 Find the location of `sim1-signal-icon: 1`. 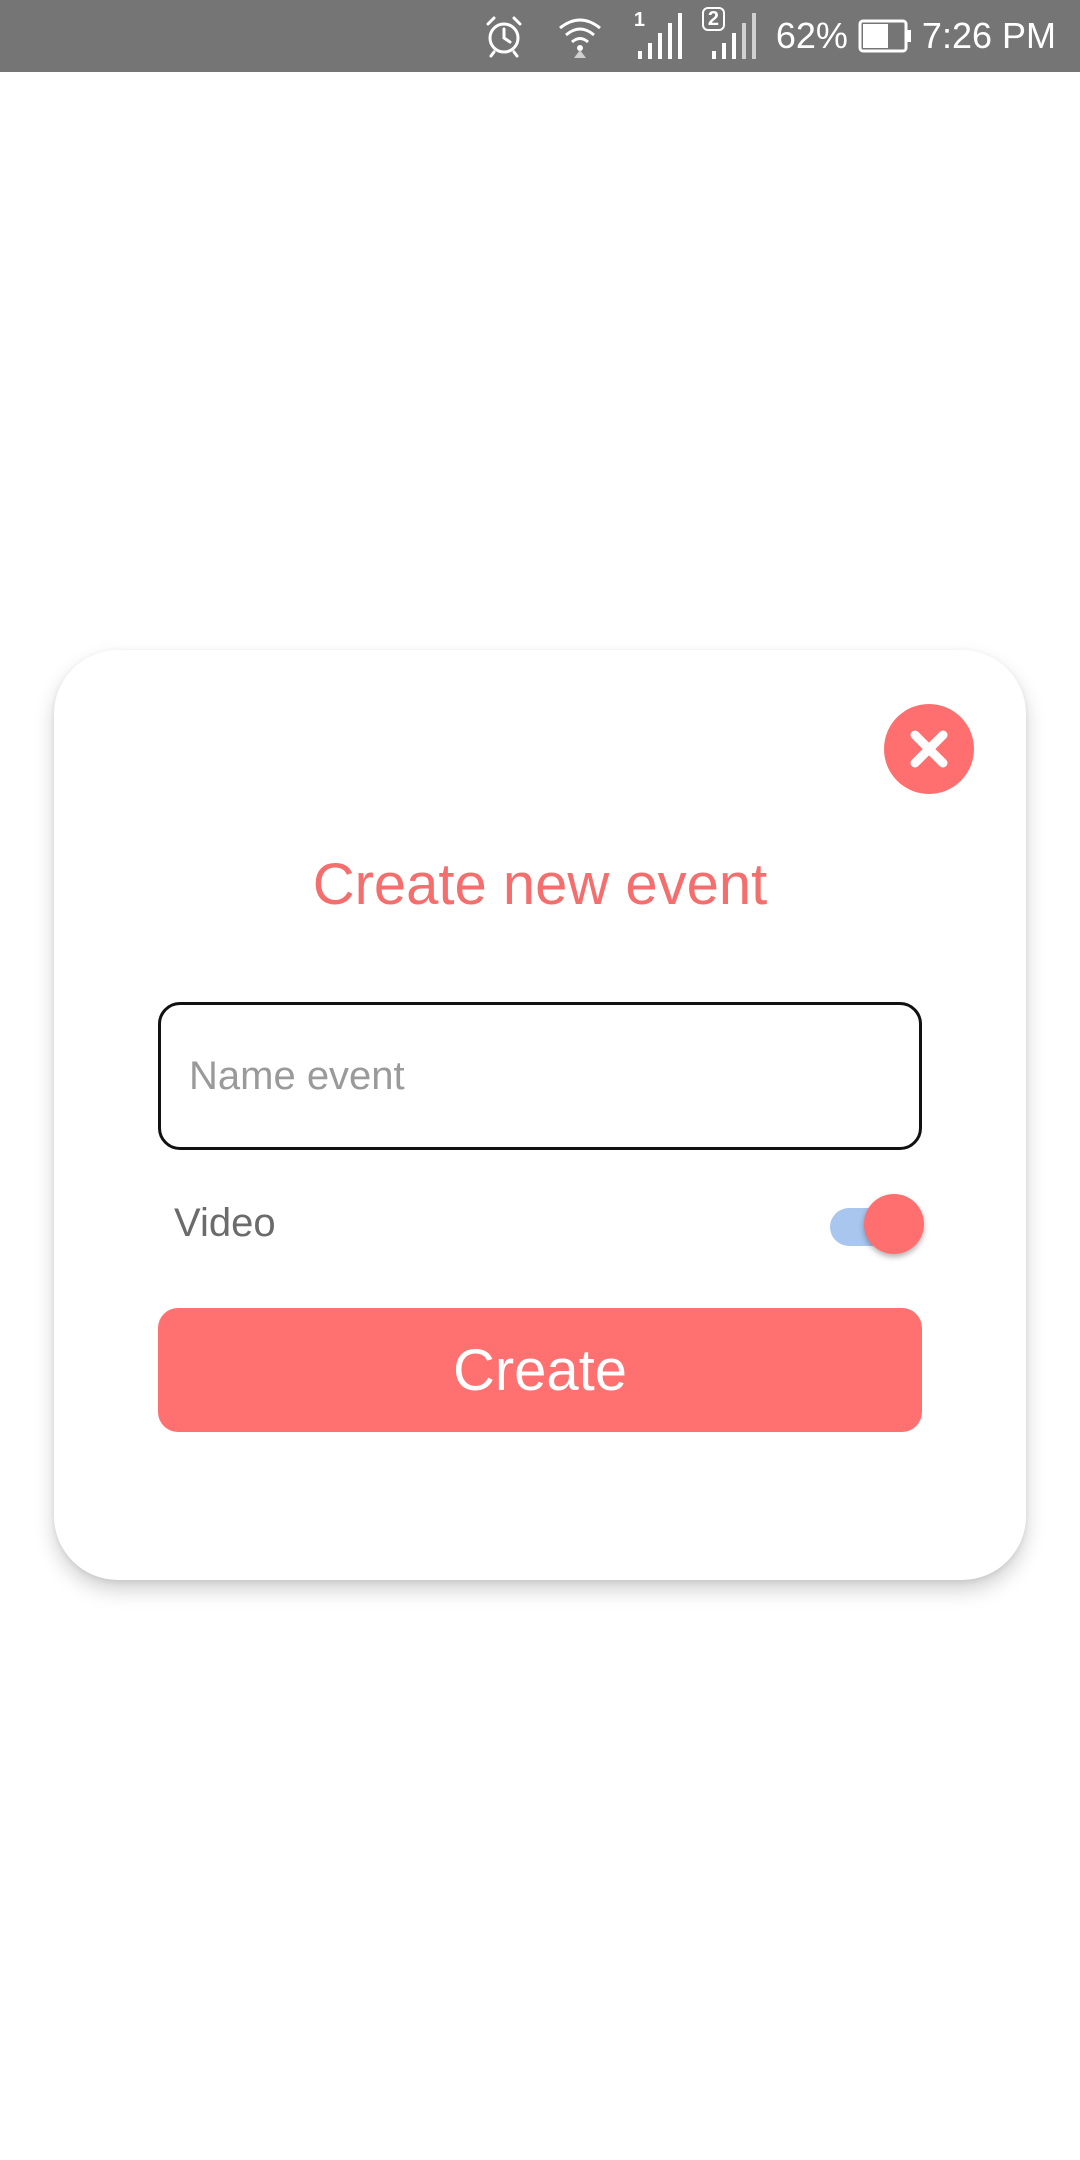

sim1-signal-icon: 1 is located at coordinates (658, 35).